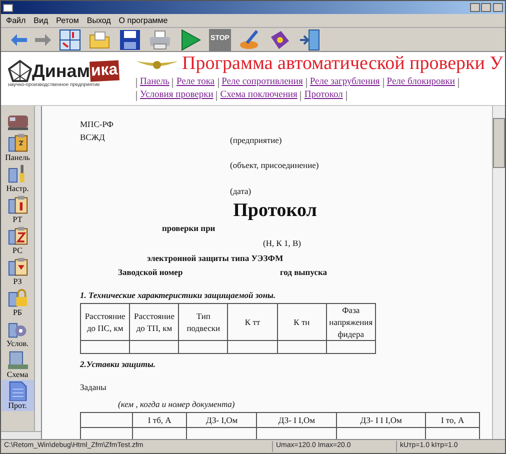 This screenshot has height=454, width=506. What do you see at coordinates (19, 40) in the screenshot?
I see `back-arrow-icon` at bounding box center [19, 40].